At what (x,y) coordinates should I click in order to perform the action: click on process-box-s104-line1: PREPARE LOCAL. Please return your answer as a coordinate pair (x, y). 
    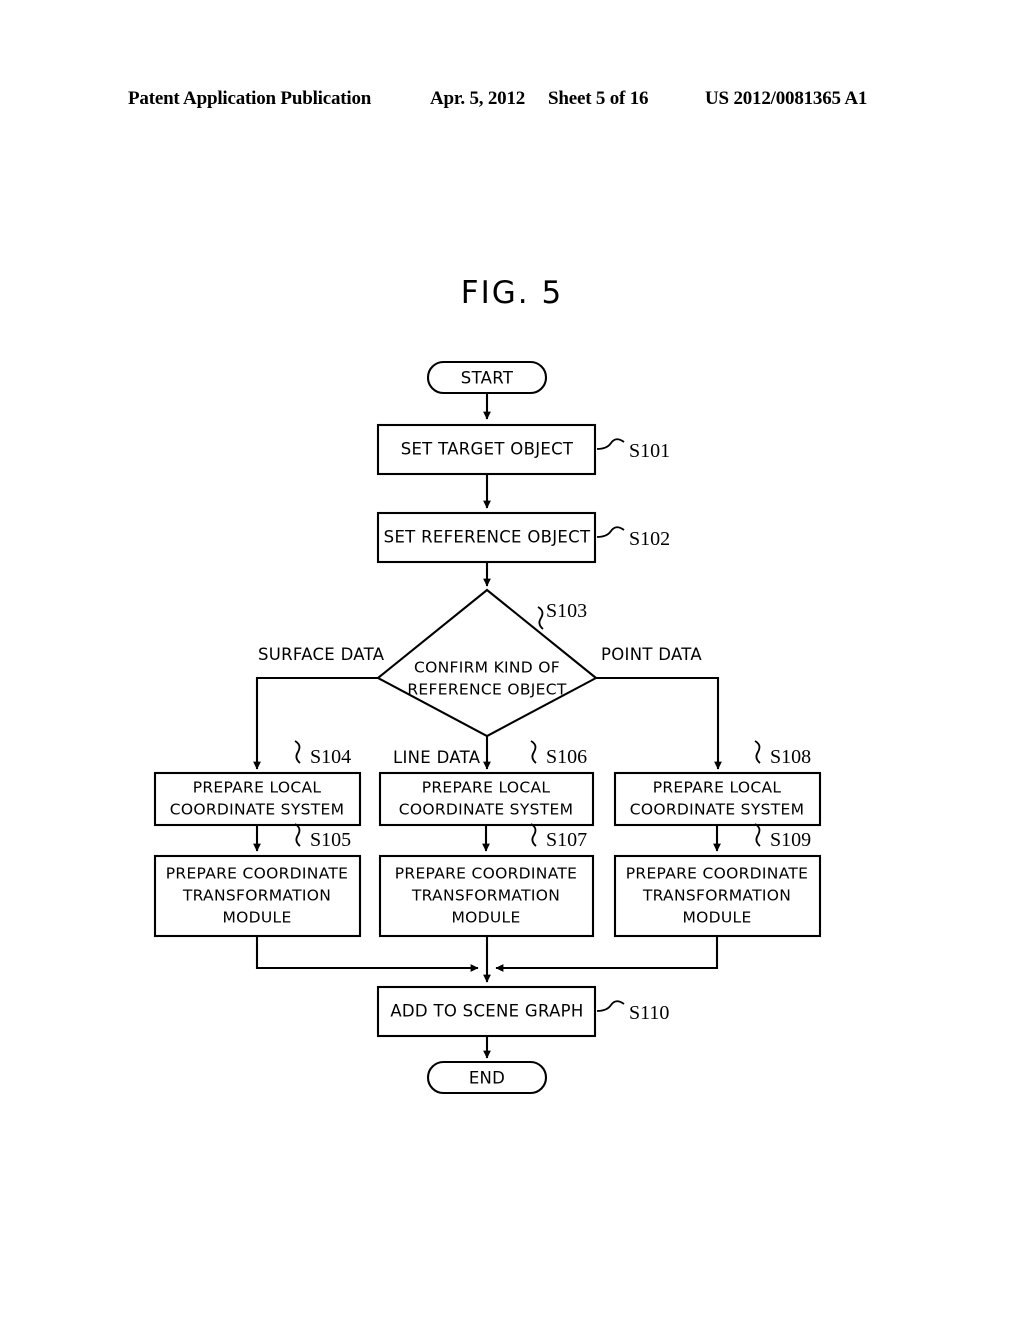
    Looking at the image, I should click on (257, 788).